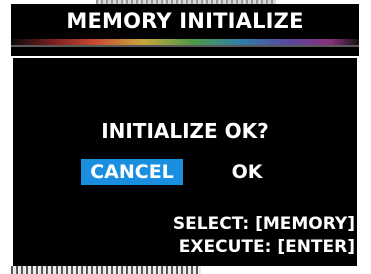 The image size is (371, 274). Describe the element at coordinates (132, 172) in the screenshot. I see `cancel-button: CANCEL` at that location.